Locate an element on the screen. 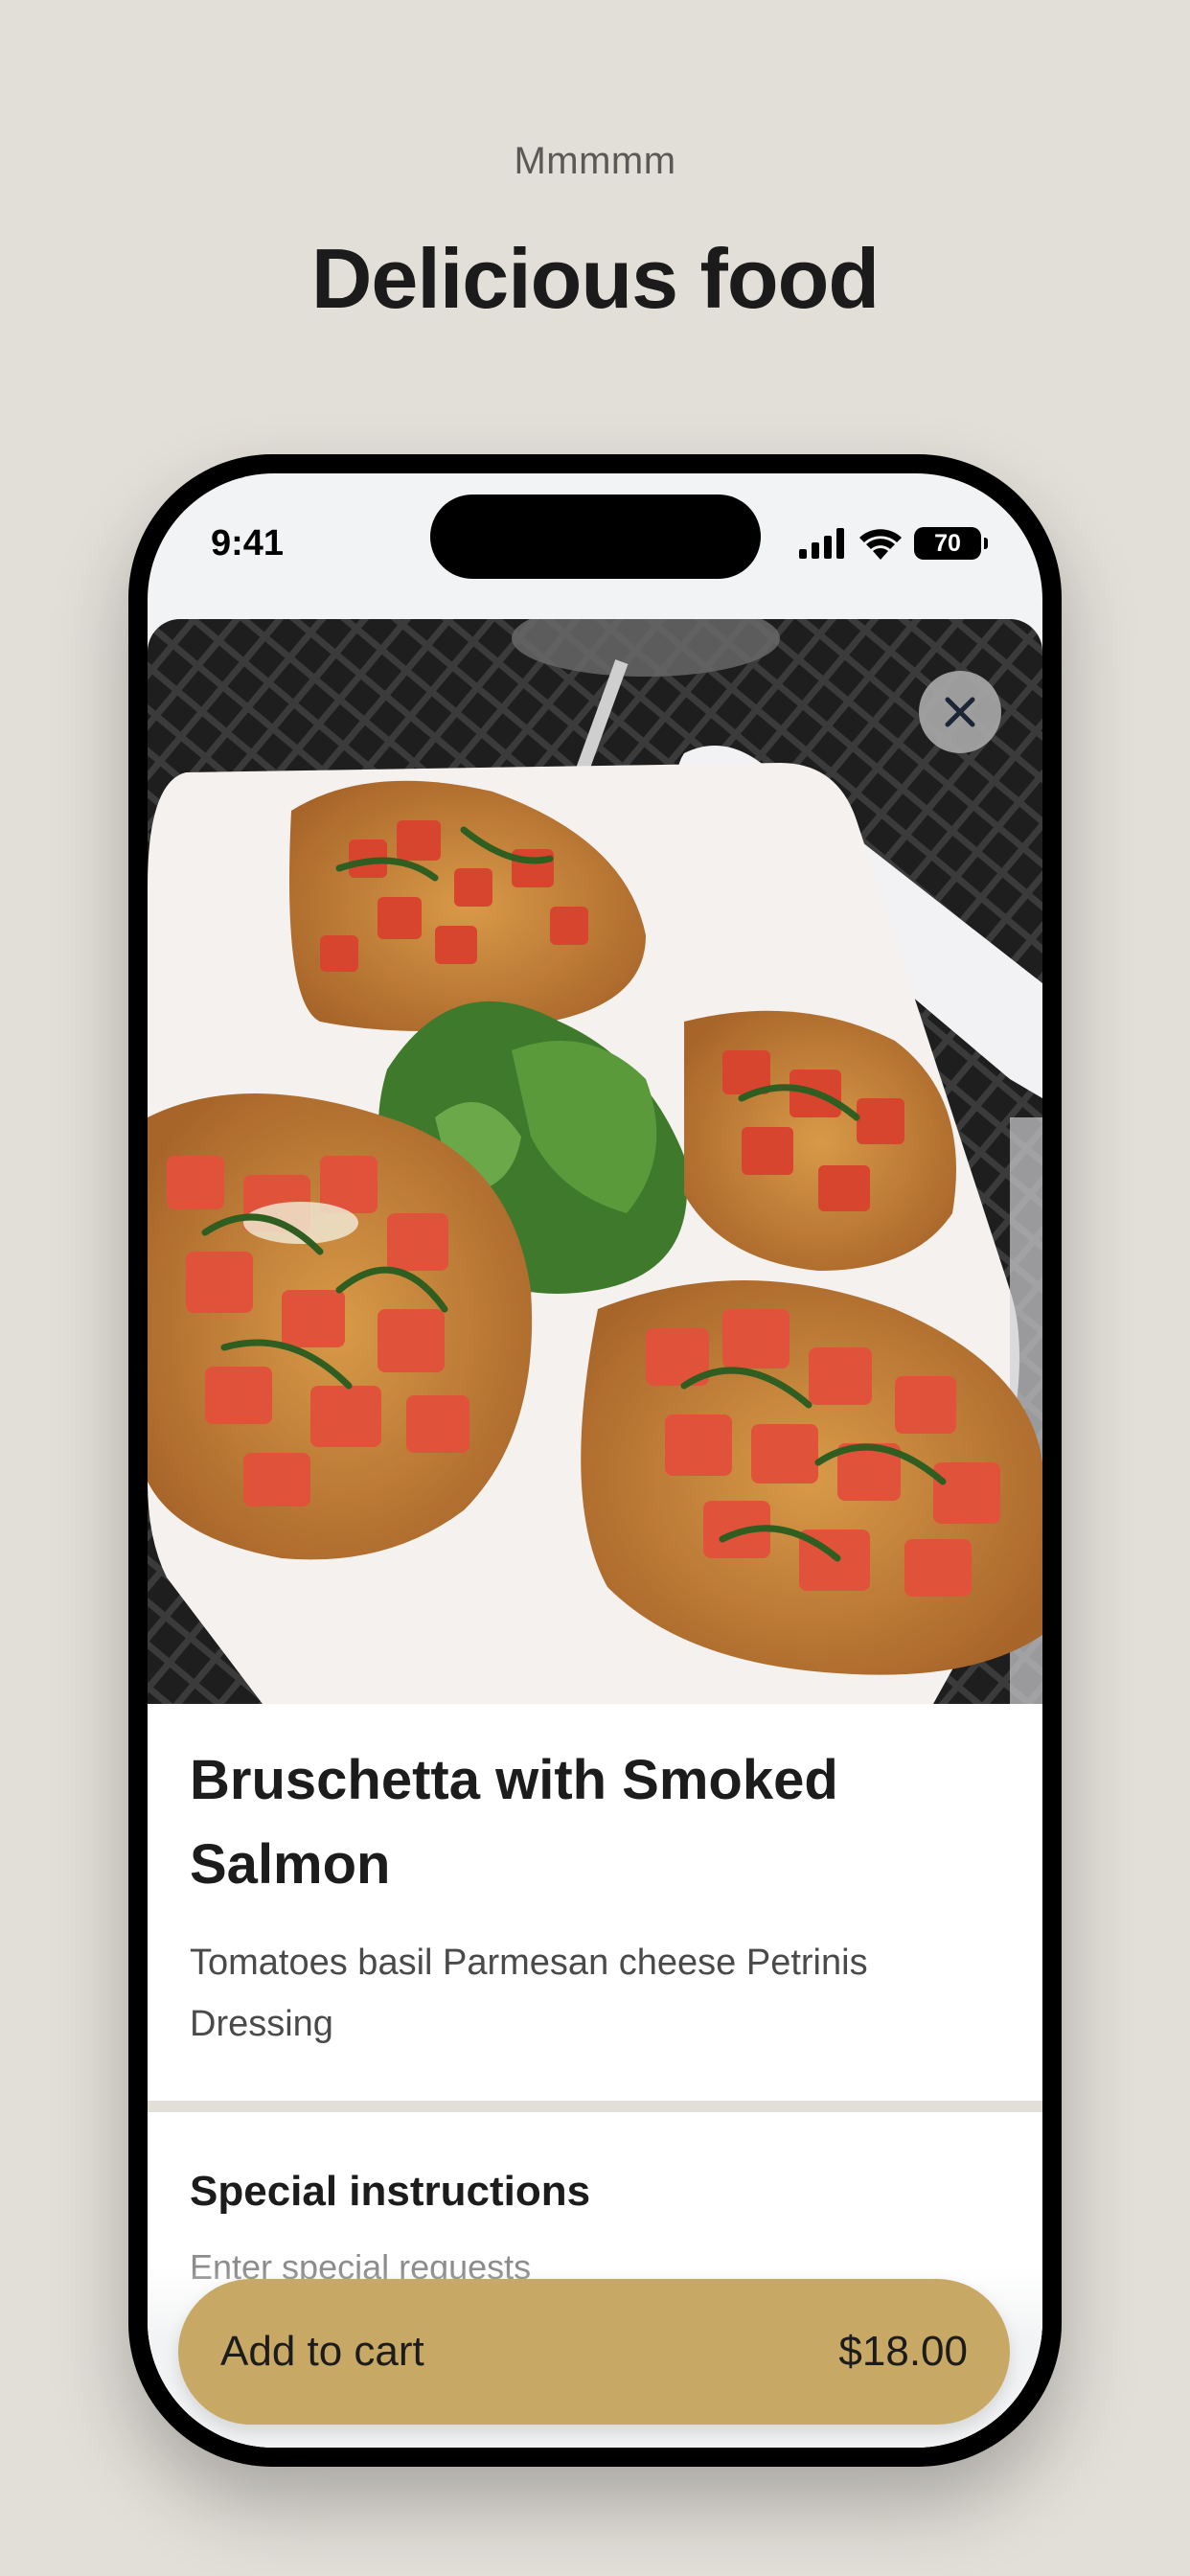 The image size is (1190, 2576). battery-icon: 70 is located at coordinates (951, 543).